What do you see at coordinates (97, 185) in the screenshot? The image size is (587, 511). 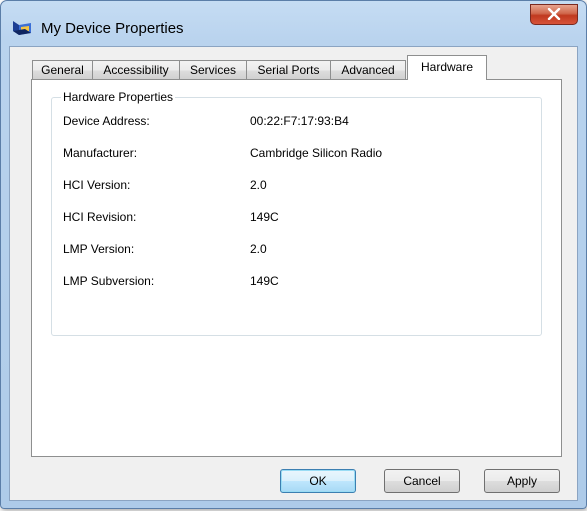 I see `hci-version-label: HCI Version:` at bounding box center [97, 185].